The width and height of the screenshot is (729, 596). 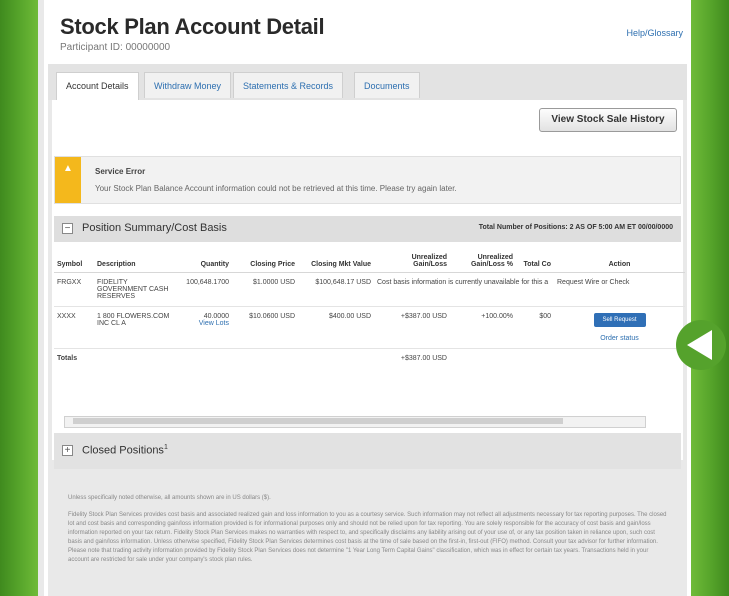 What do you see at coordinates (535, 327) in the screenshot?
I see `total-cost: $00` at bounding box center [535, 327].